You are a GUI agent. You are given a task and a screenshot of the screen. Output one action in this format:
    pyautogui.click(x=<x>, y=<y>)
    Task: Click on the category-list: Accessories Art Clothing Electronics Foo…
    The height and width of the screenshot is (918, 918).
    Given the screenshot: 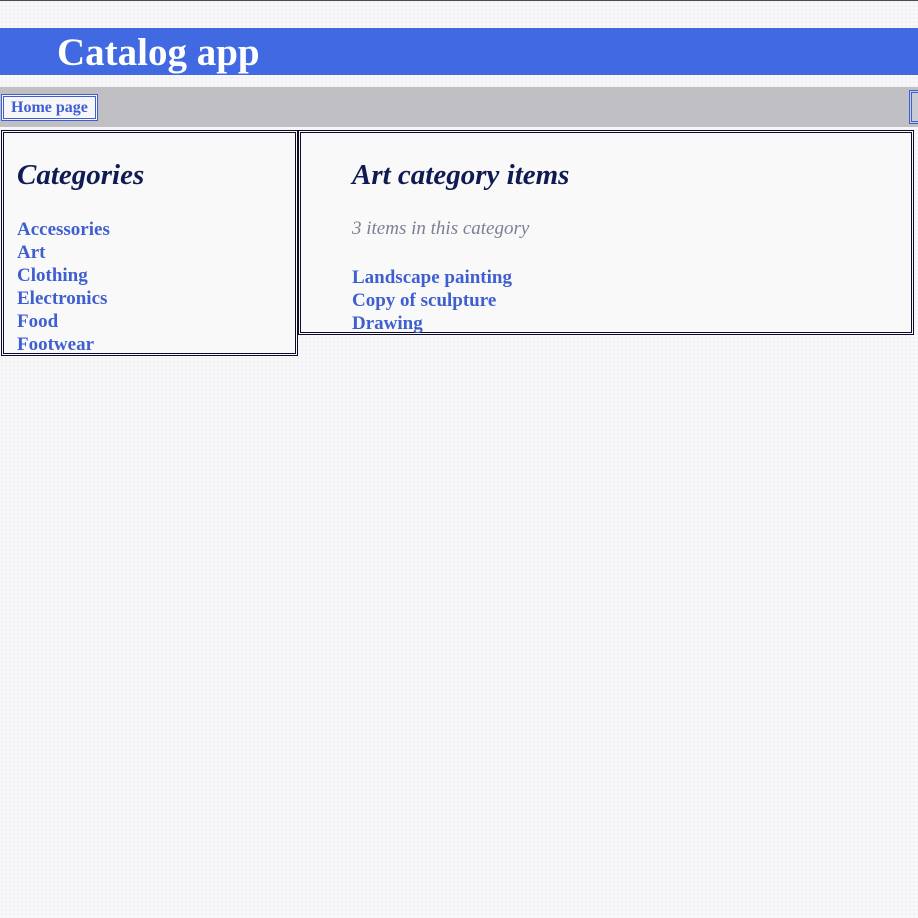 What is the action you would take?
    pyautogui.click(x=63, y=287)
    